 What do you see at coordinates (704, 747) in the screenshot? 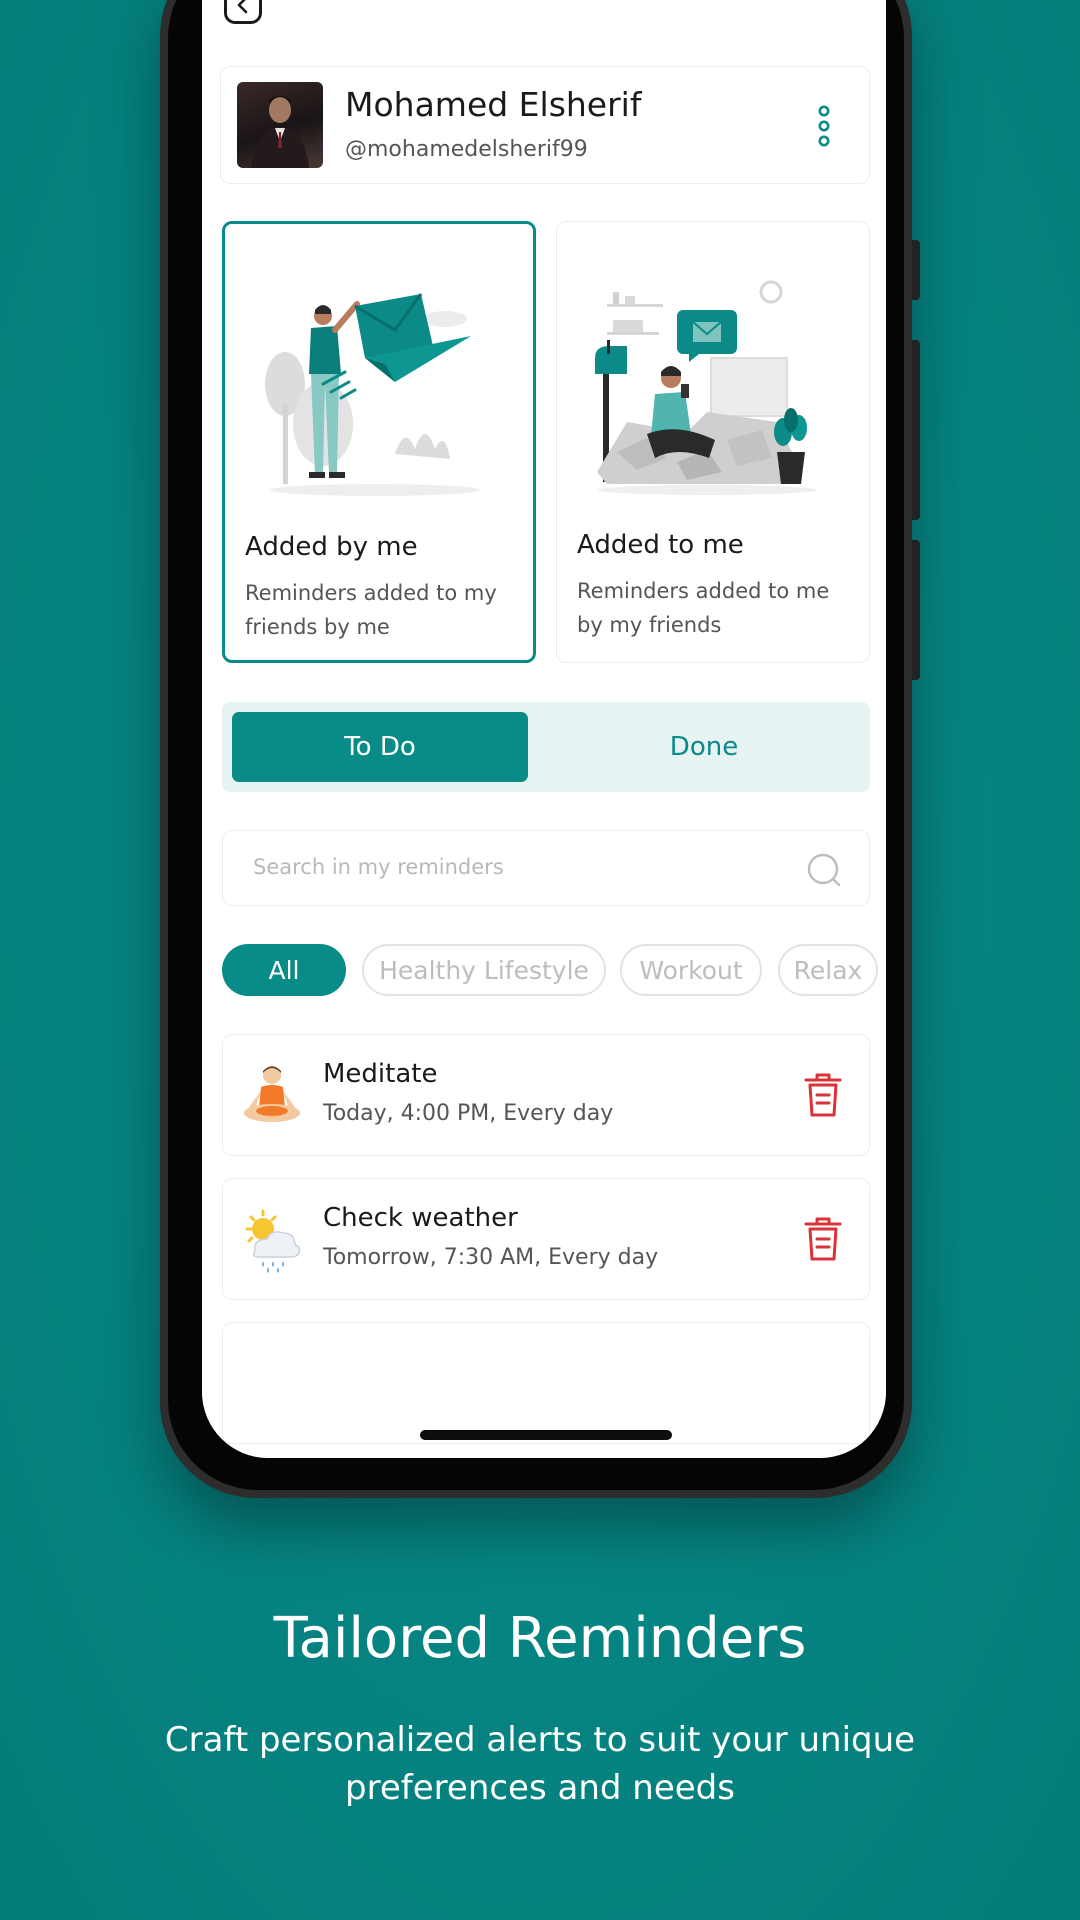
I see `tab-done: Done` at bounding box center [704, 747].